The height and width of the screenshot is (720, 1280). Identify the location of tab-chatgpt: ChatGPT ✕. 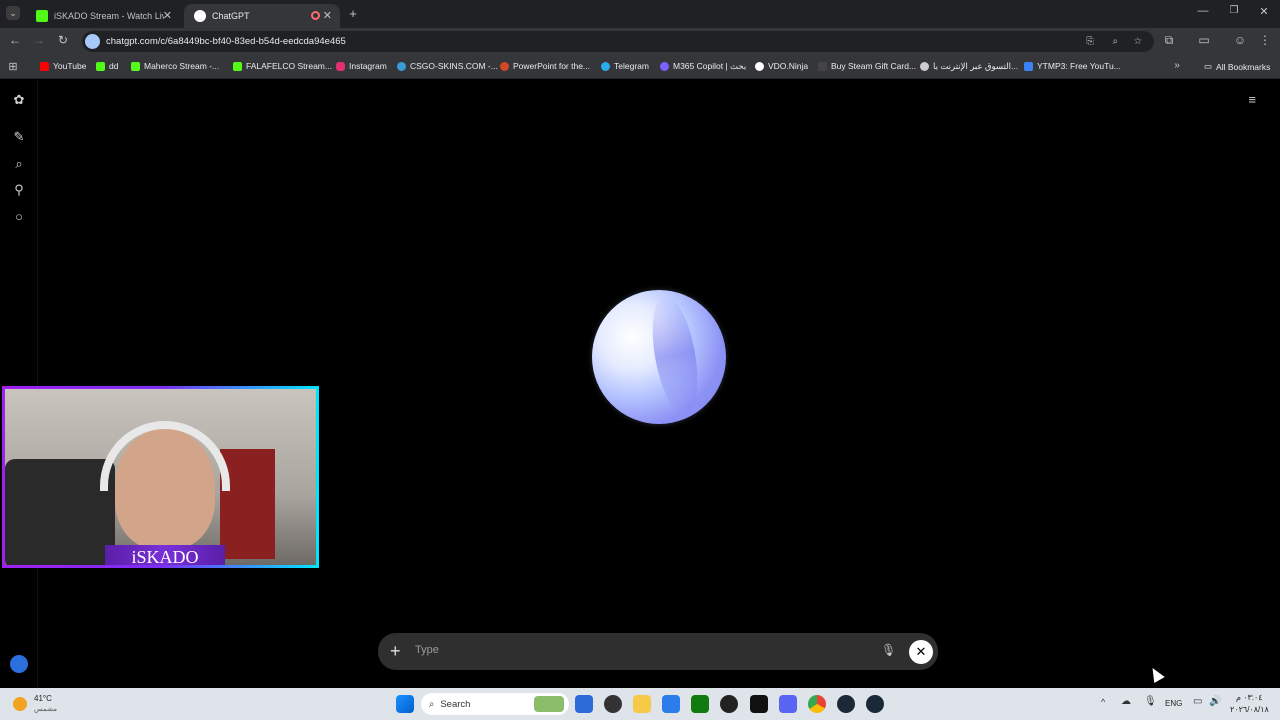
(262, 16).